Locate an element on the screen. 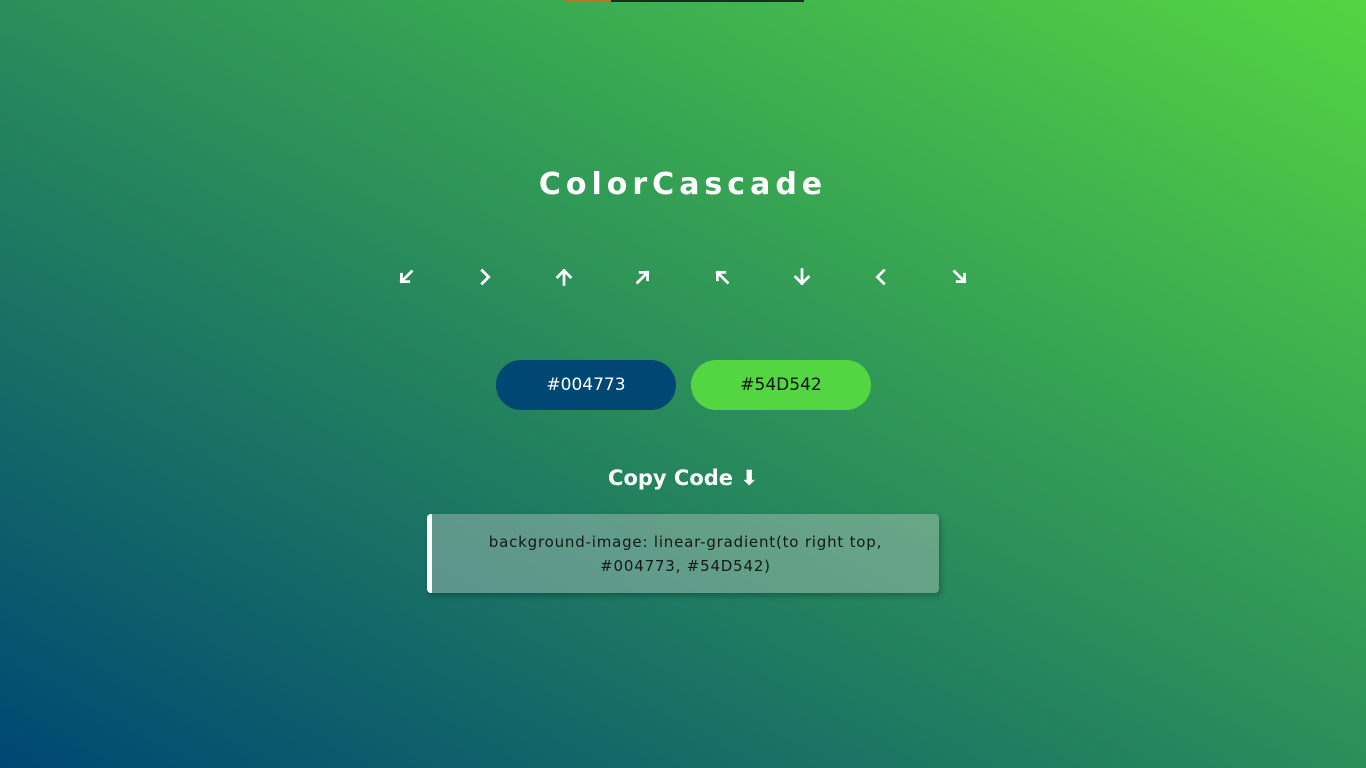 The height and width of the screenshot is (768, 1366). arrow-up-icon is located at coordinates (564, 277).